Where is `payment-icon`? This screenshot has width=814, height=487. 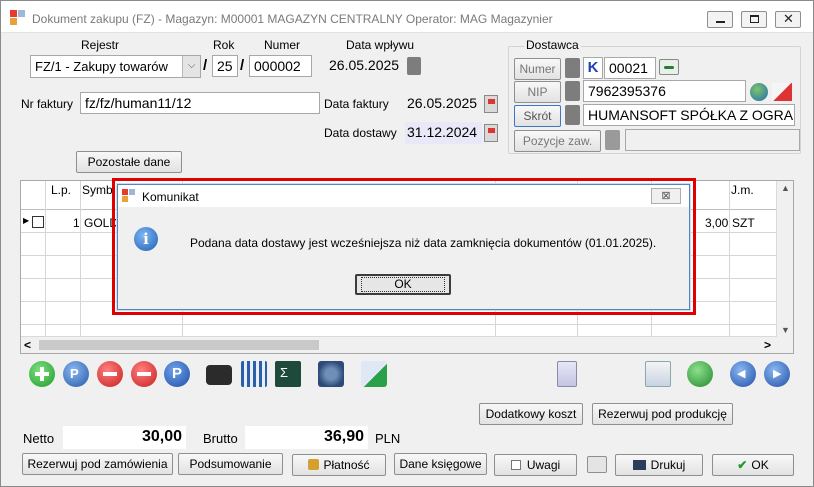 payment-icon is located at coordinates (314, 464).